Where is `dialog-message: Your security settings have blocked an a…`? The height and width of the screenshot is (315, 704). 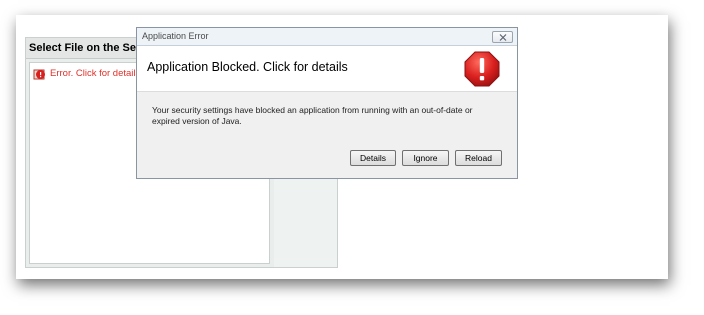
dialog-message: Your security settings have blocked an a… is located at coordinates (312, 115).